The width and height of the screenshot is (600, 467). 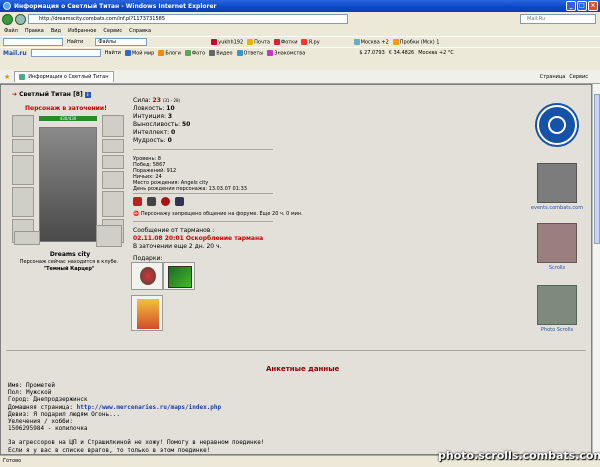 I want to click on weapon-slot, so click(x=23, y=170).